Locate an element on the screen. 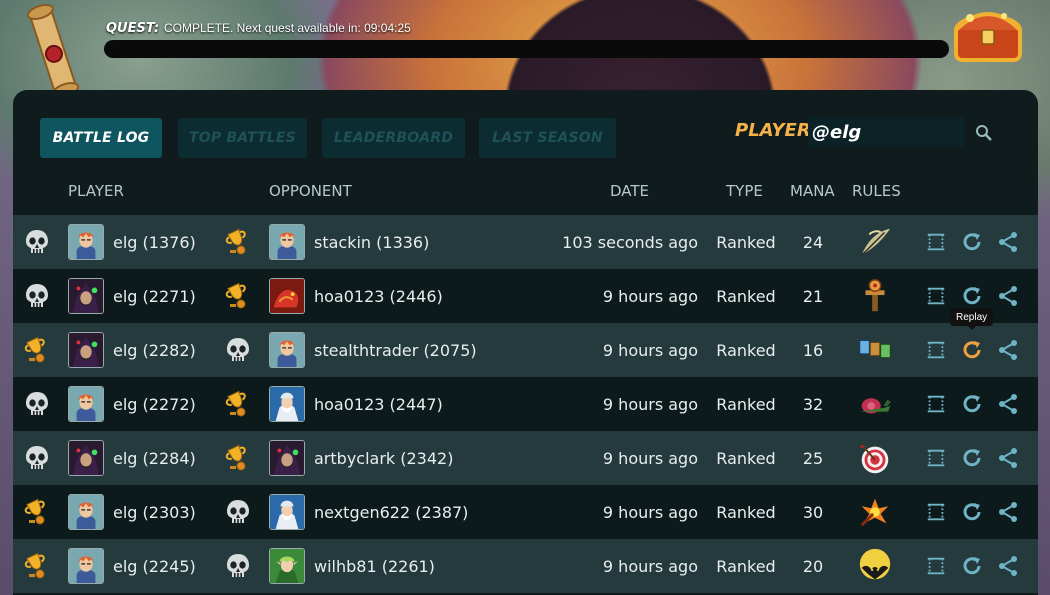 The height and width of the screenshot is (595, 1050). player-name: elg (2303) is located at coordinates (154, 512).